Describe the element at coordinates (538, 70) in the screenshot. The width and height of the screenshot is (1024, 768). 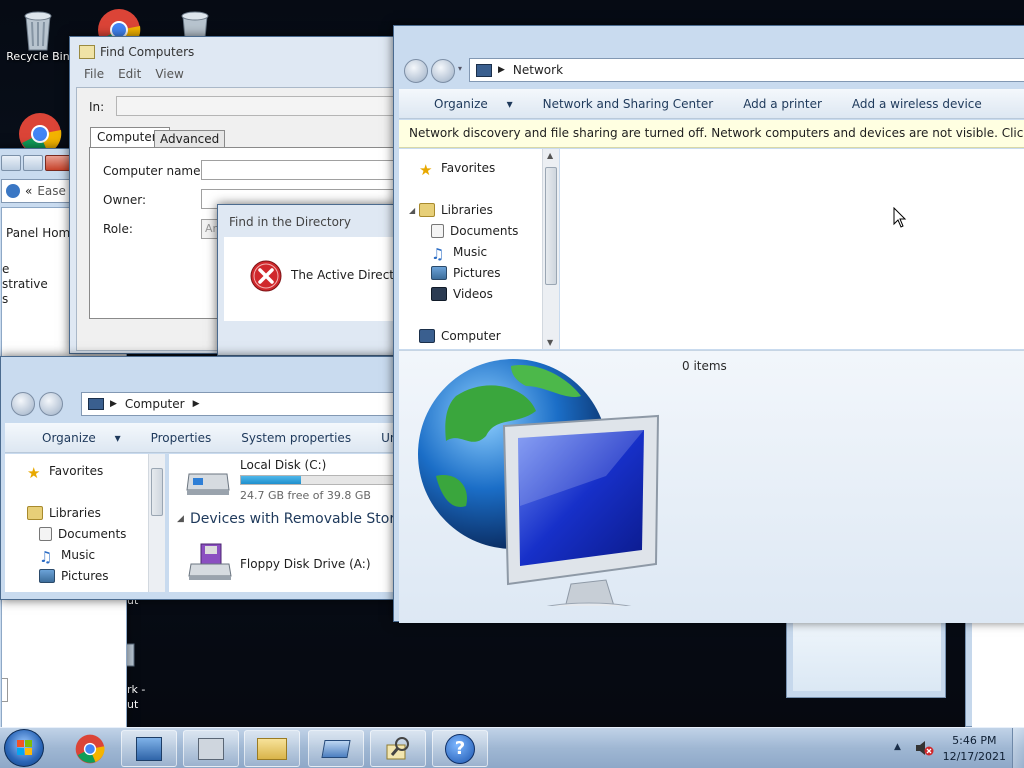
I see `address-text: Network` at that location.